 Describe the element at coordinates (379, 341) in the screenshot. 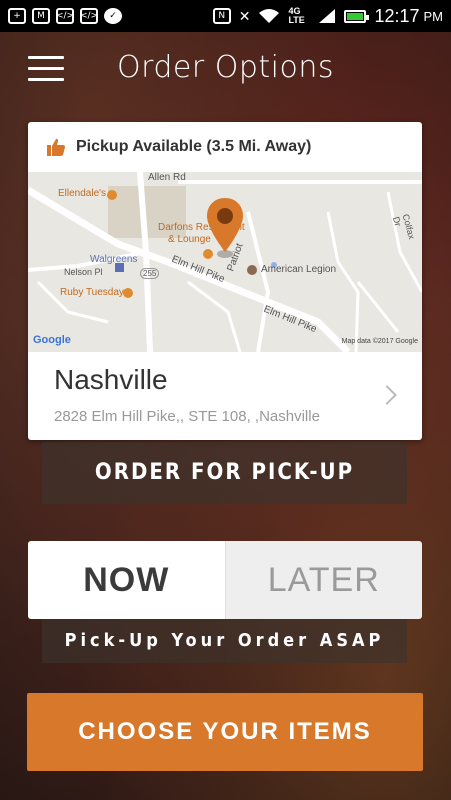

I see `map-attribution: Map data ©2017 Google` at that location.